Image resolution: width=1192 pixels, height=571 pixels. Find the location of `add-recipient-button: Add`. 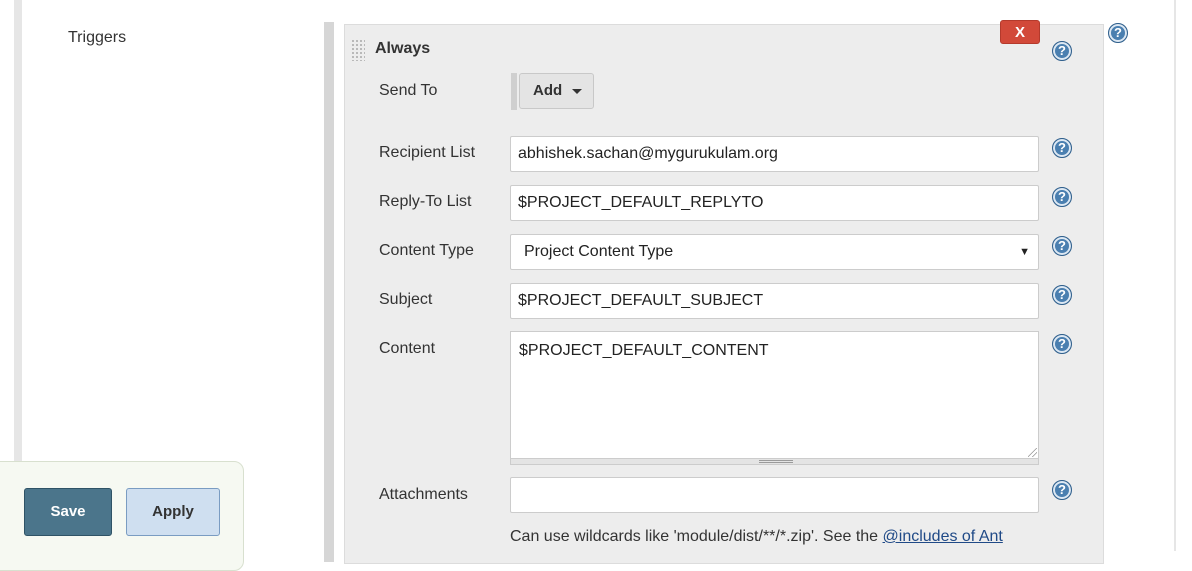

add-recipient-button: Add is located at coordinates (556, 91).